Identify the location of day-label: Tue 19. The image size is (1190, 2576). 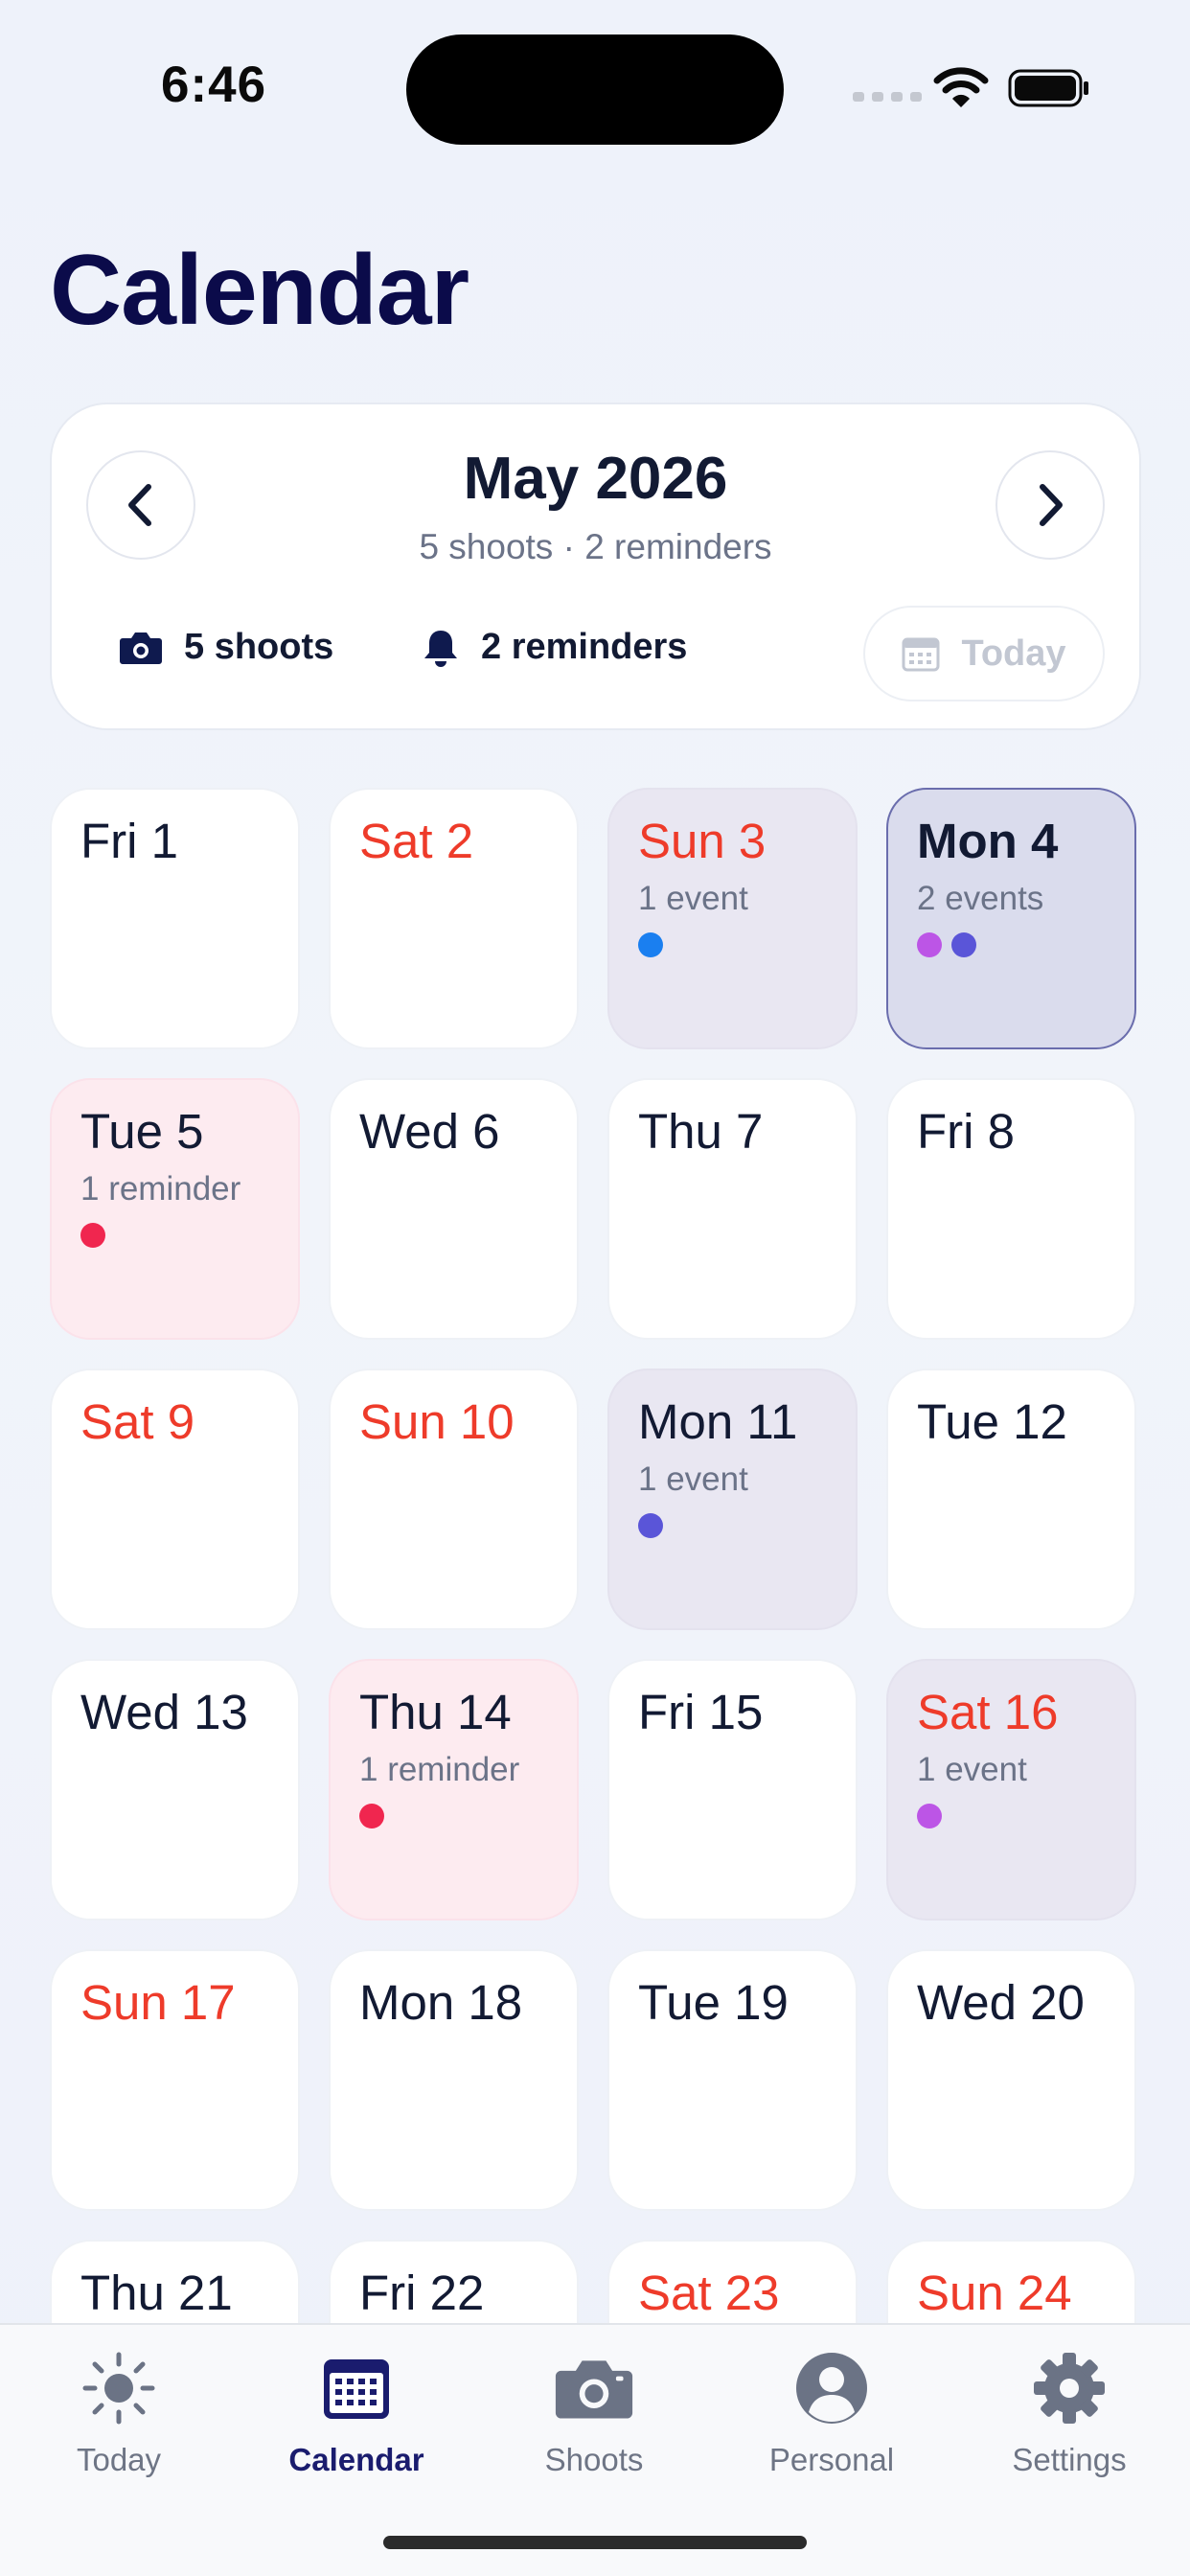
(714, 2003).